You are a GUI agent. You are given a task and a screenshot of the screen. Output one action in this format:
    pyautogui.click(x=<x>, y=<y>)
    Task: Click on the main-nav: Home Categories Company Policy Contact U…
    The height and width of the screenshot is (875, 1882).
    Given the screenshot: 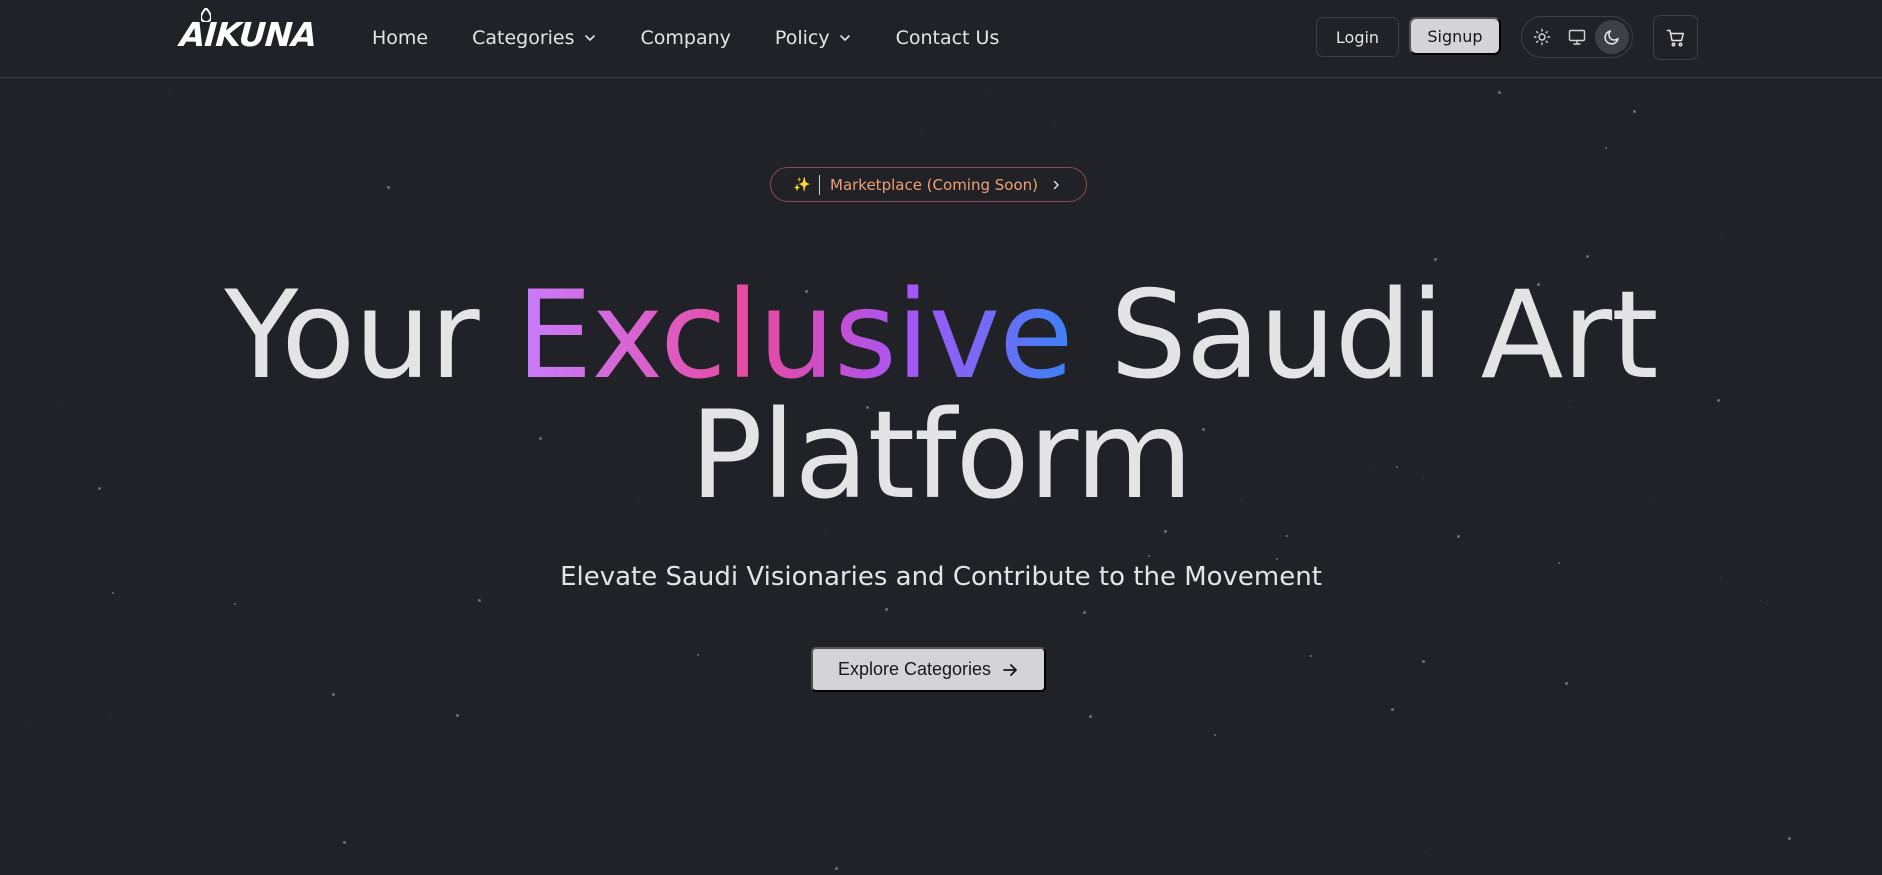 What is the action you would take?
    pyautogui.click(x=707, y=38)
    